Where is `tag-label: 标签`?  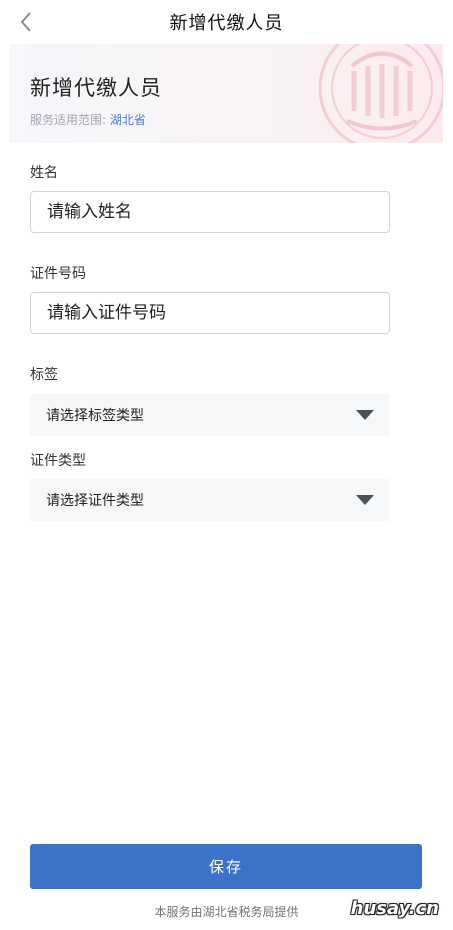 tag-label: 标签 is located at coordinates (44, 375).